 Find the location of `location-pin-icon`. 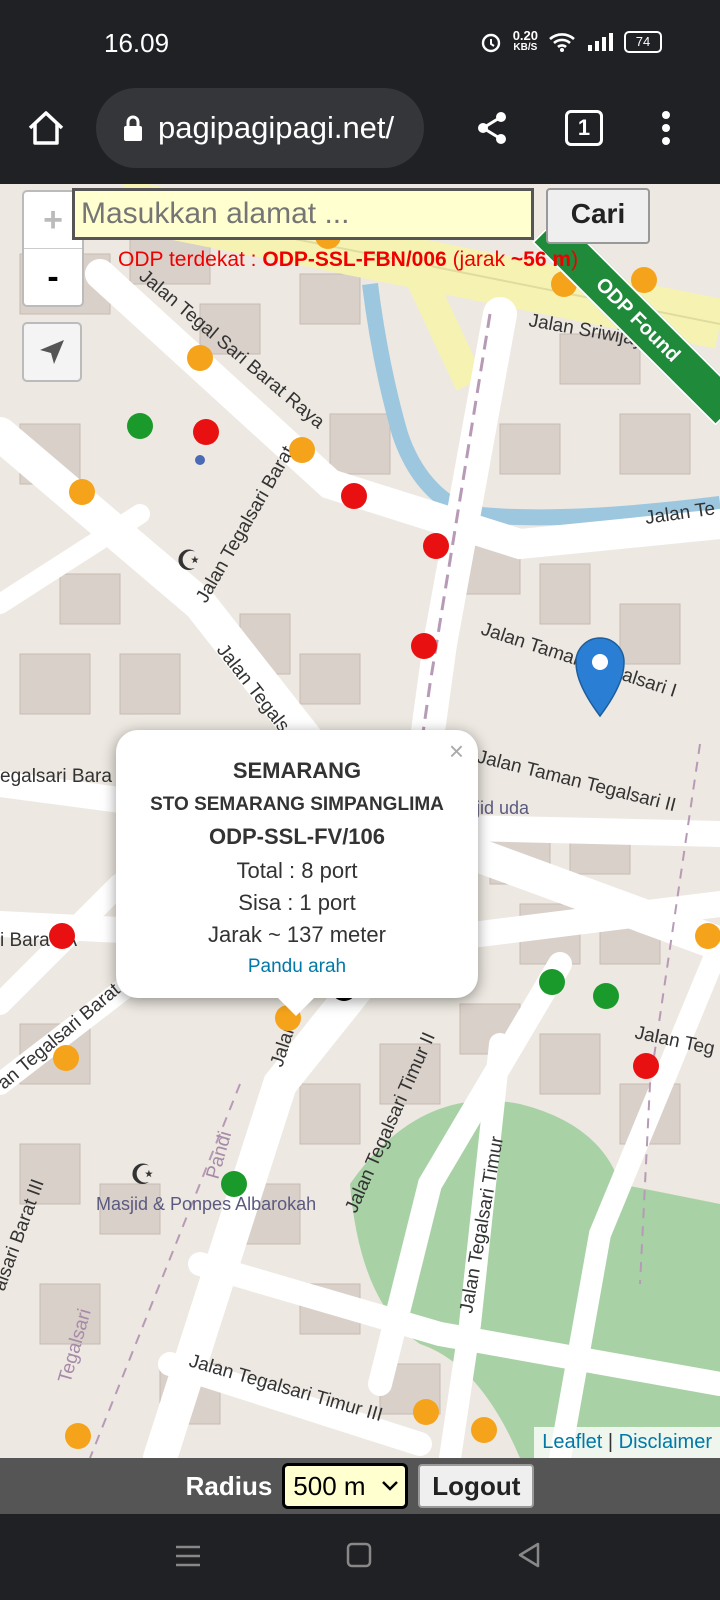

location-pin-icon is located at coordinates (600, 677).